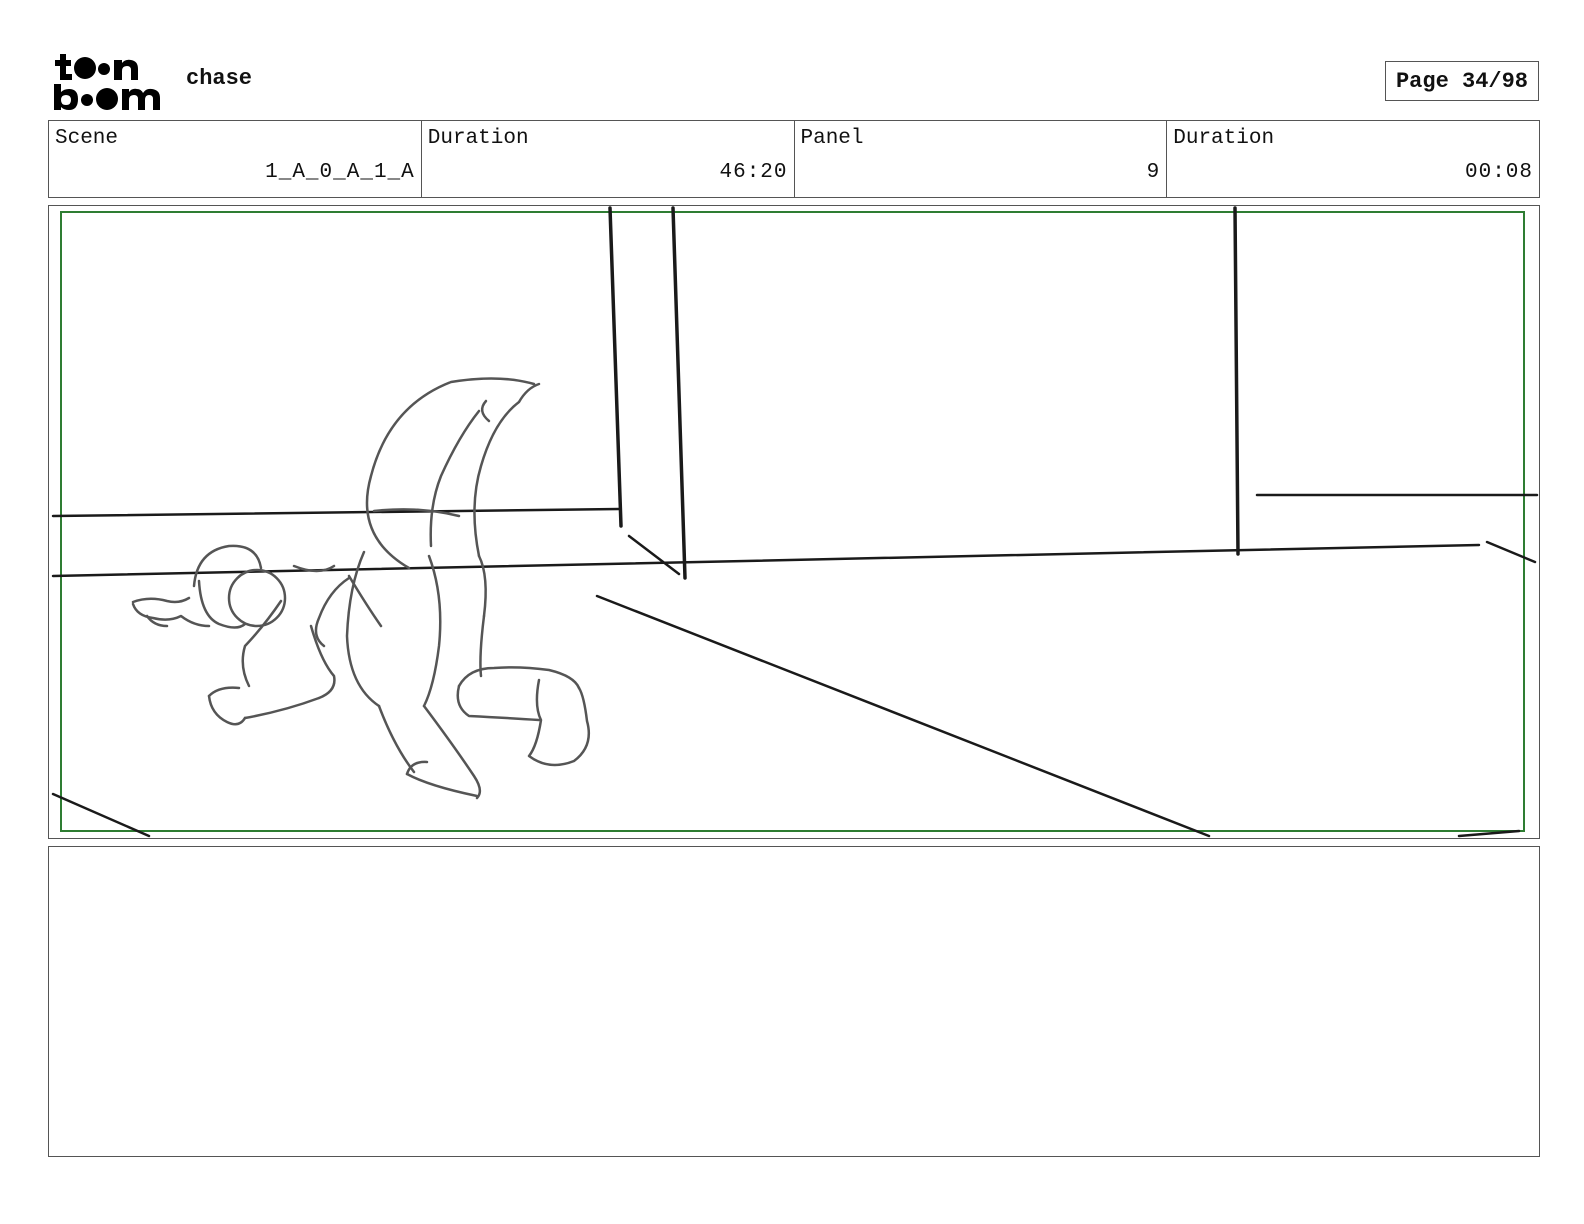 The image size is (1584, 1224). Describe the element at coordinates (219, 78) in the screenshot. I see `project-title: chase` at that location.